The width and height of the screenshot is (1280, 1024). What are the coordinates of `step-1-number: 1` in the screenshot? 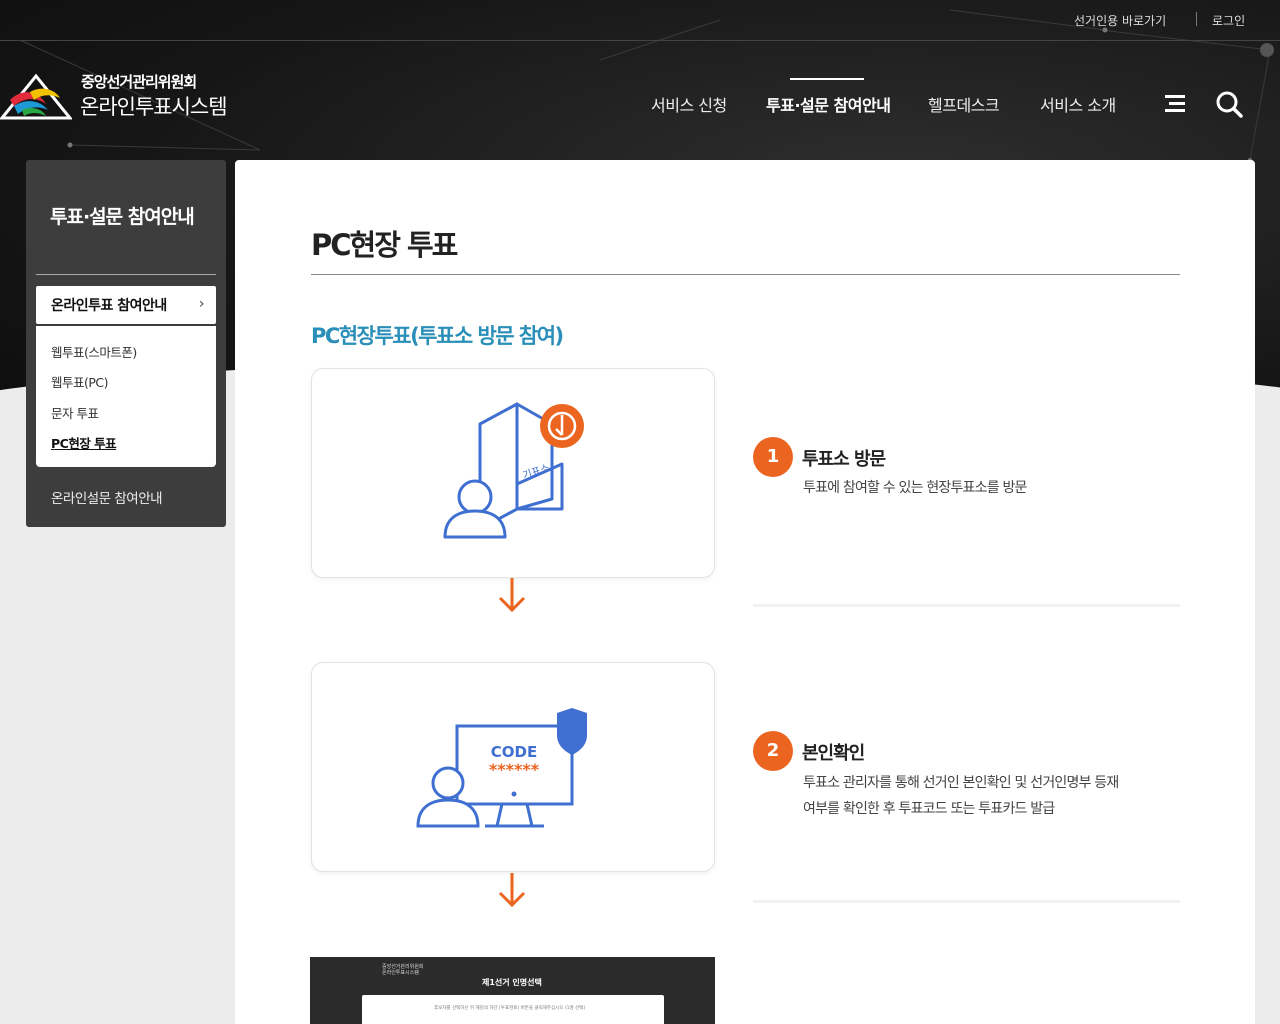 It's located at (773, 457).